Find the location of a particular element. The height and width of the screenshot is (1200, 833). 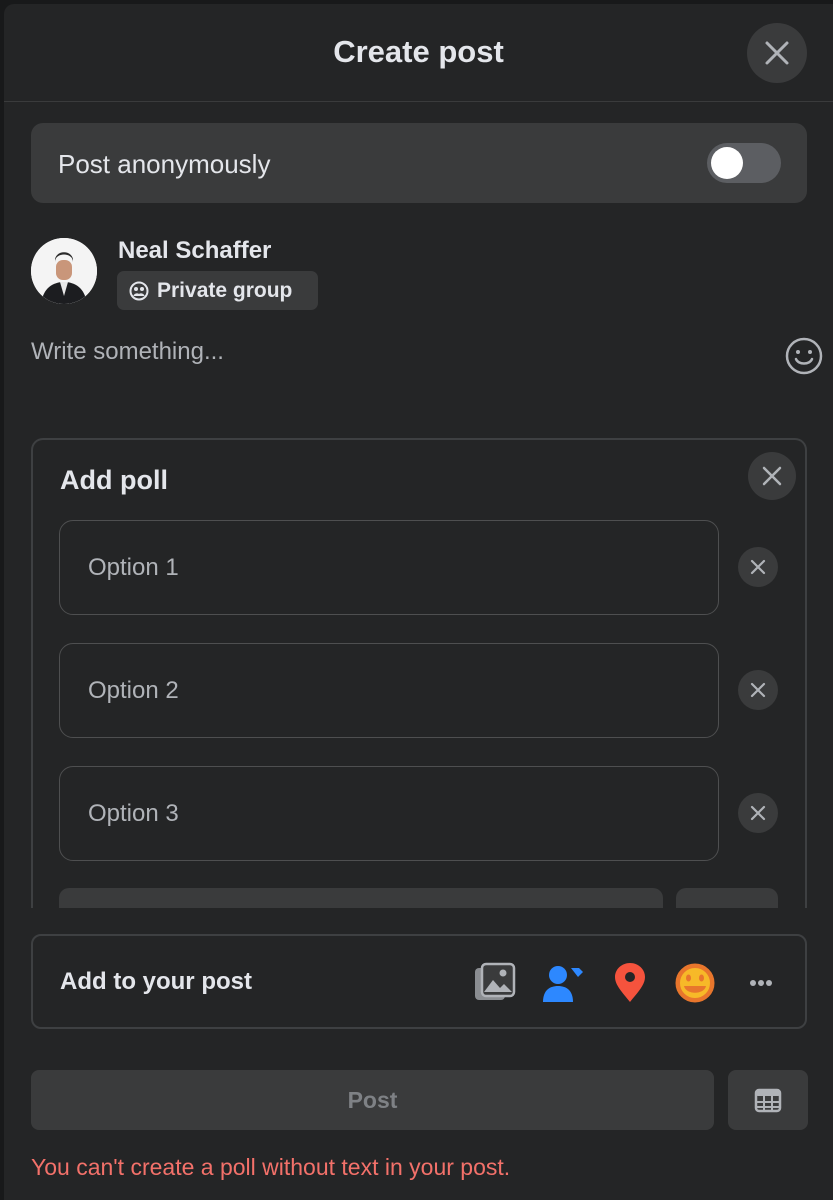

dialog-header: Create post is located at coordinates (418, 53).